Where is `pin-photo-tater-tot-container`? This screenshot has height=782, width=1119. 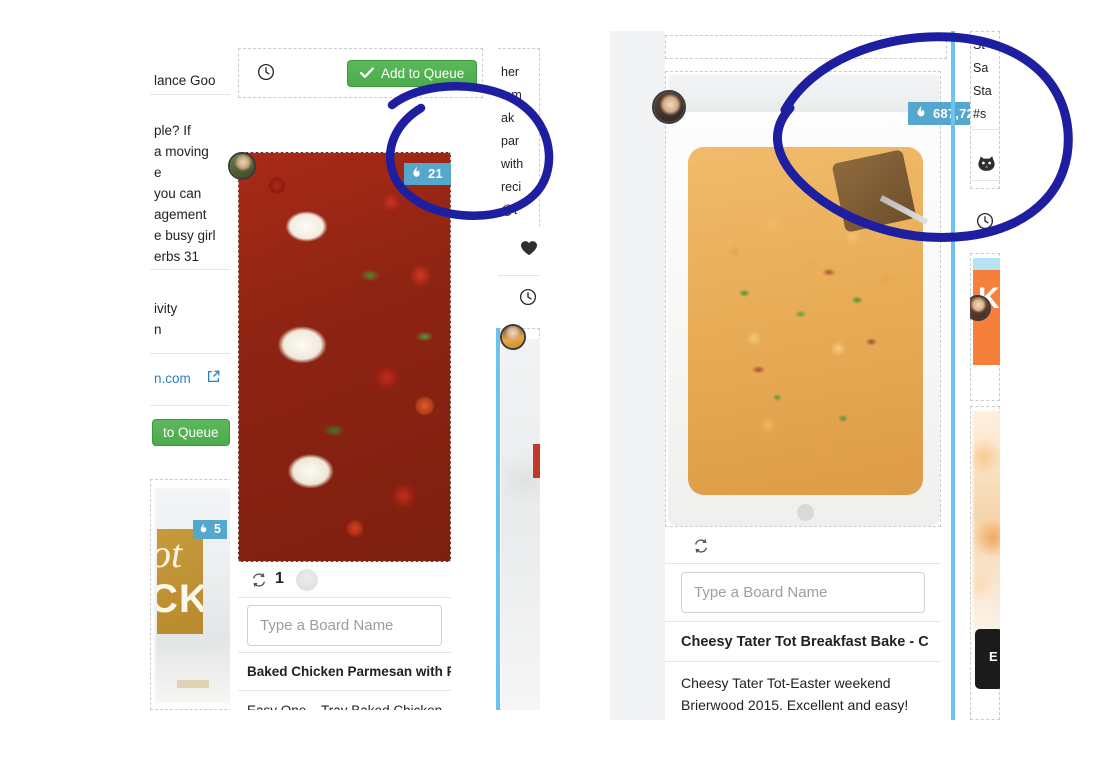
pin-photo-tater-tot-container is located at coordinates (803, 299).